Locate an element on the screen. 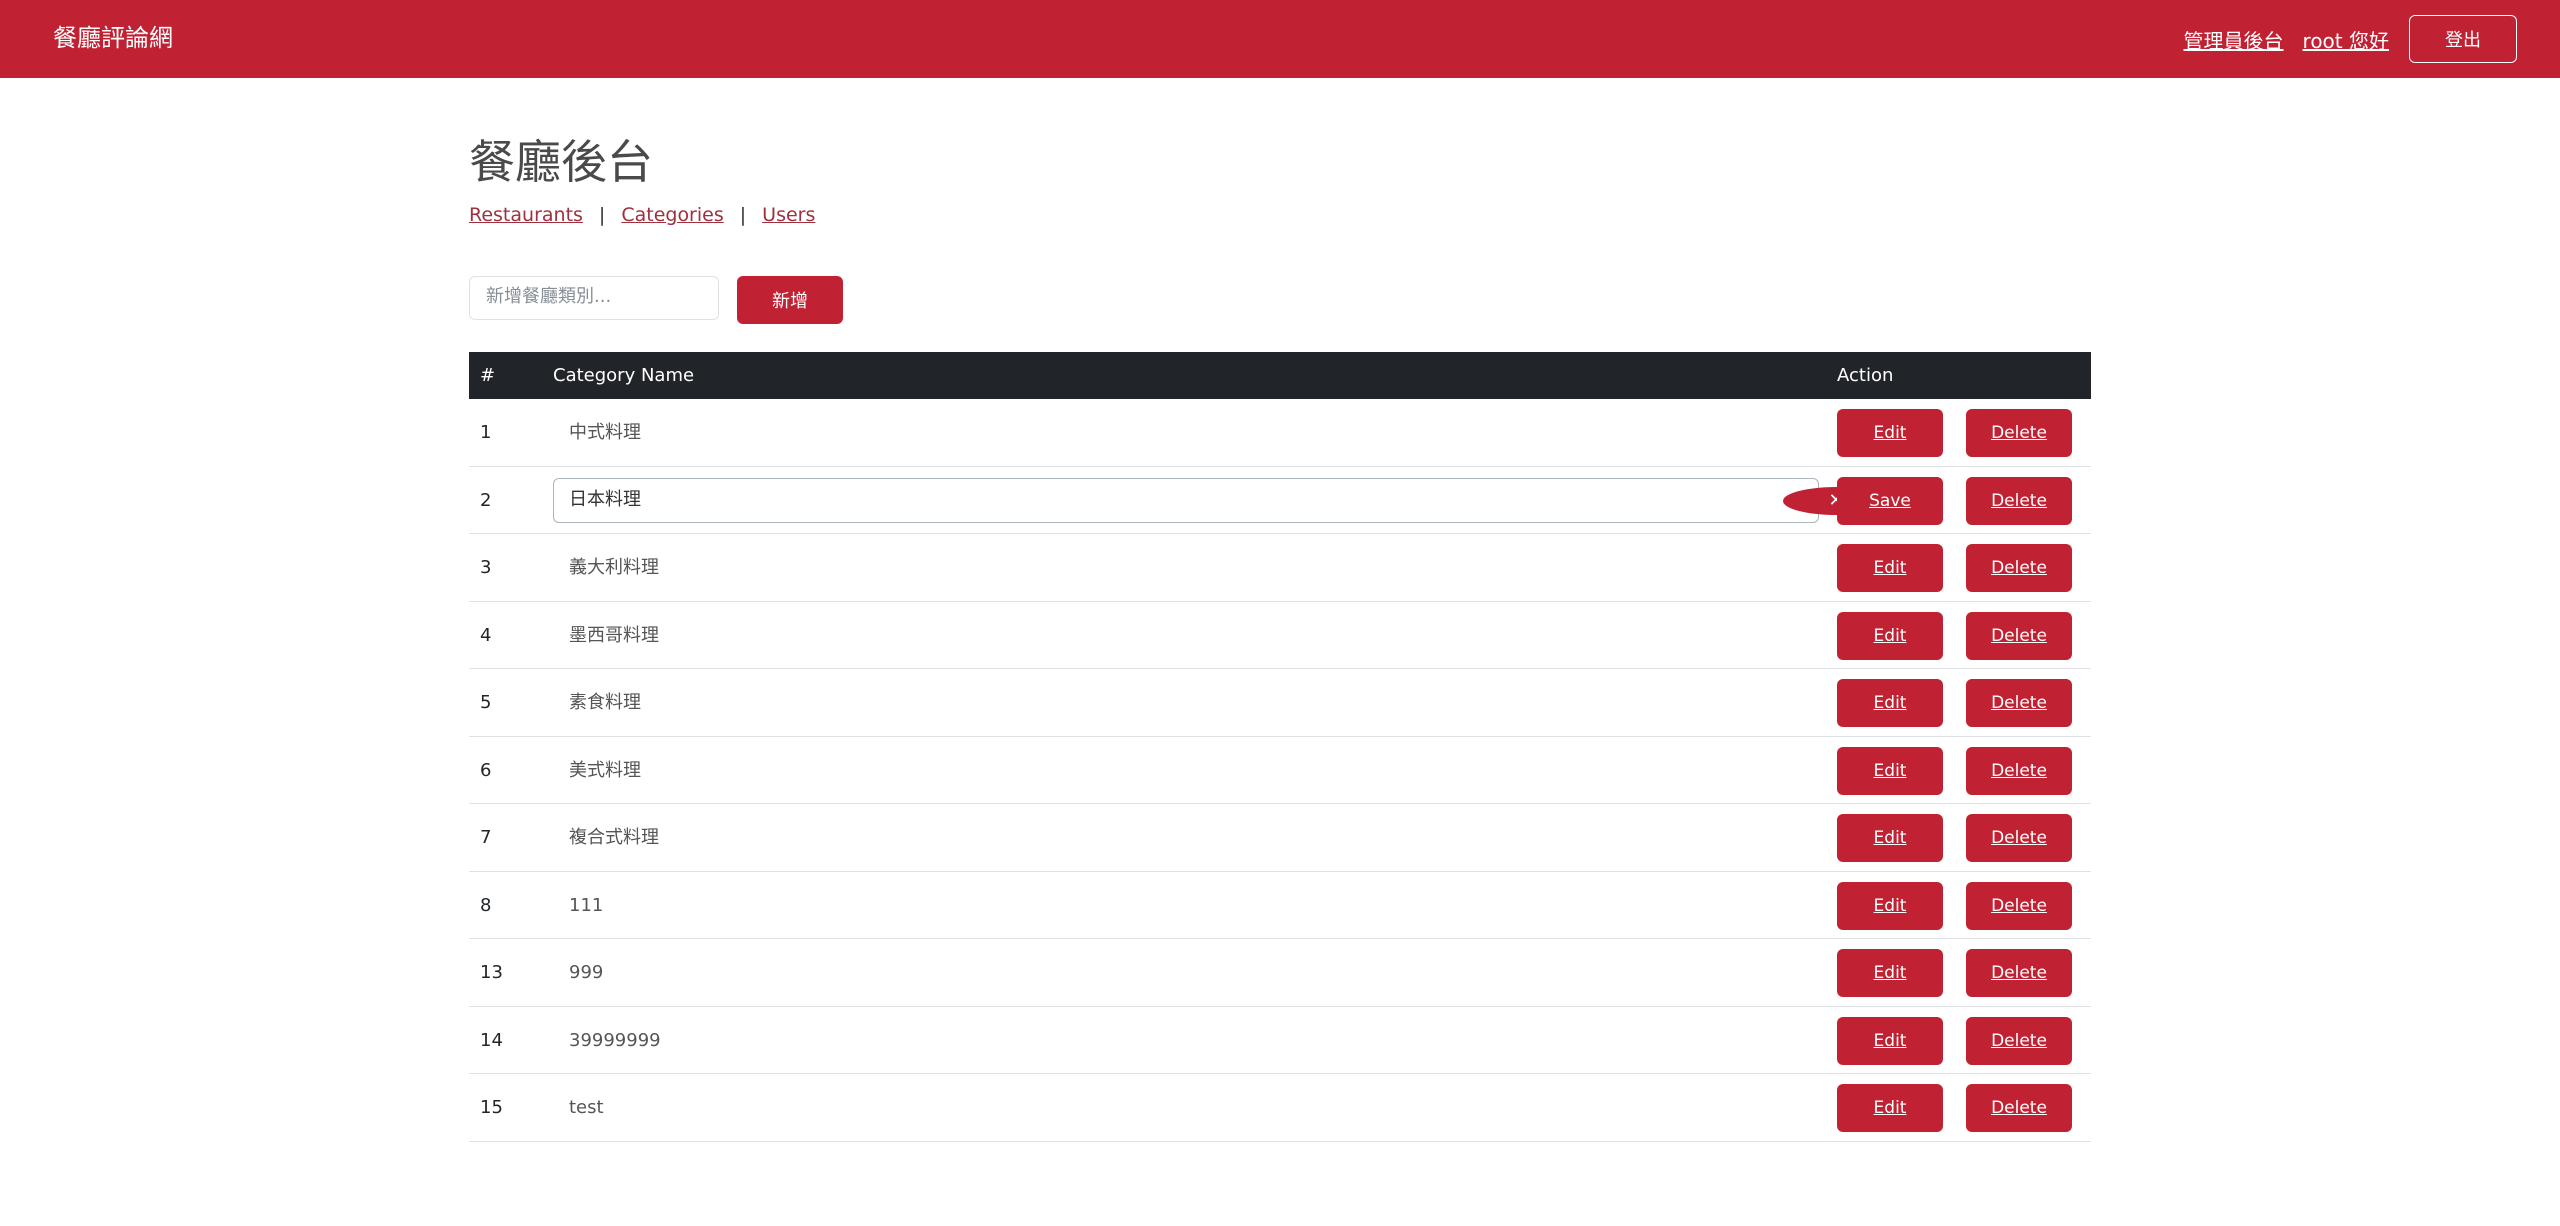 This screenshot has height=1226, width=2560. table-row: 7 複合式料理 Edit Delete is located at coordinates (1280, 838).